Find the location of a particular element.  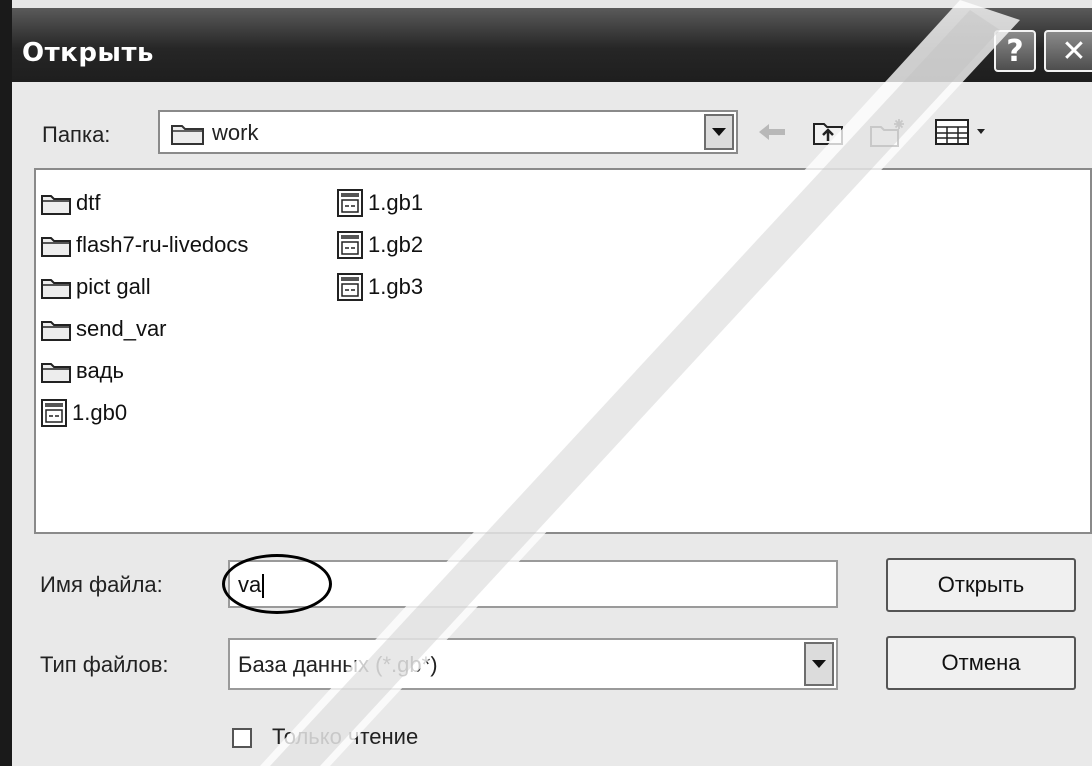

close-button: ✕ is located at coordinates (1068, 51).